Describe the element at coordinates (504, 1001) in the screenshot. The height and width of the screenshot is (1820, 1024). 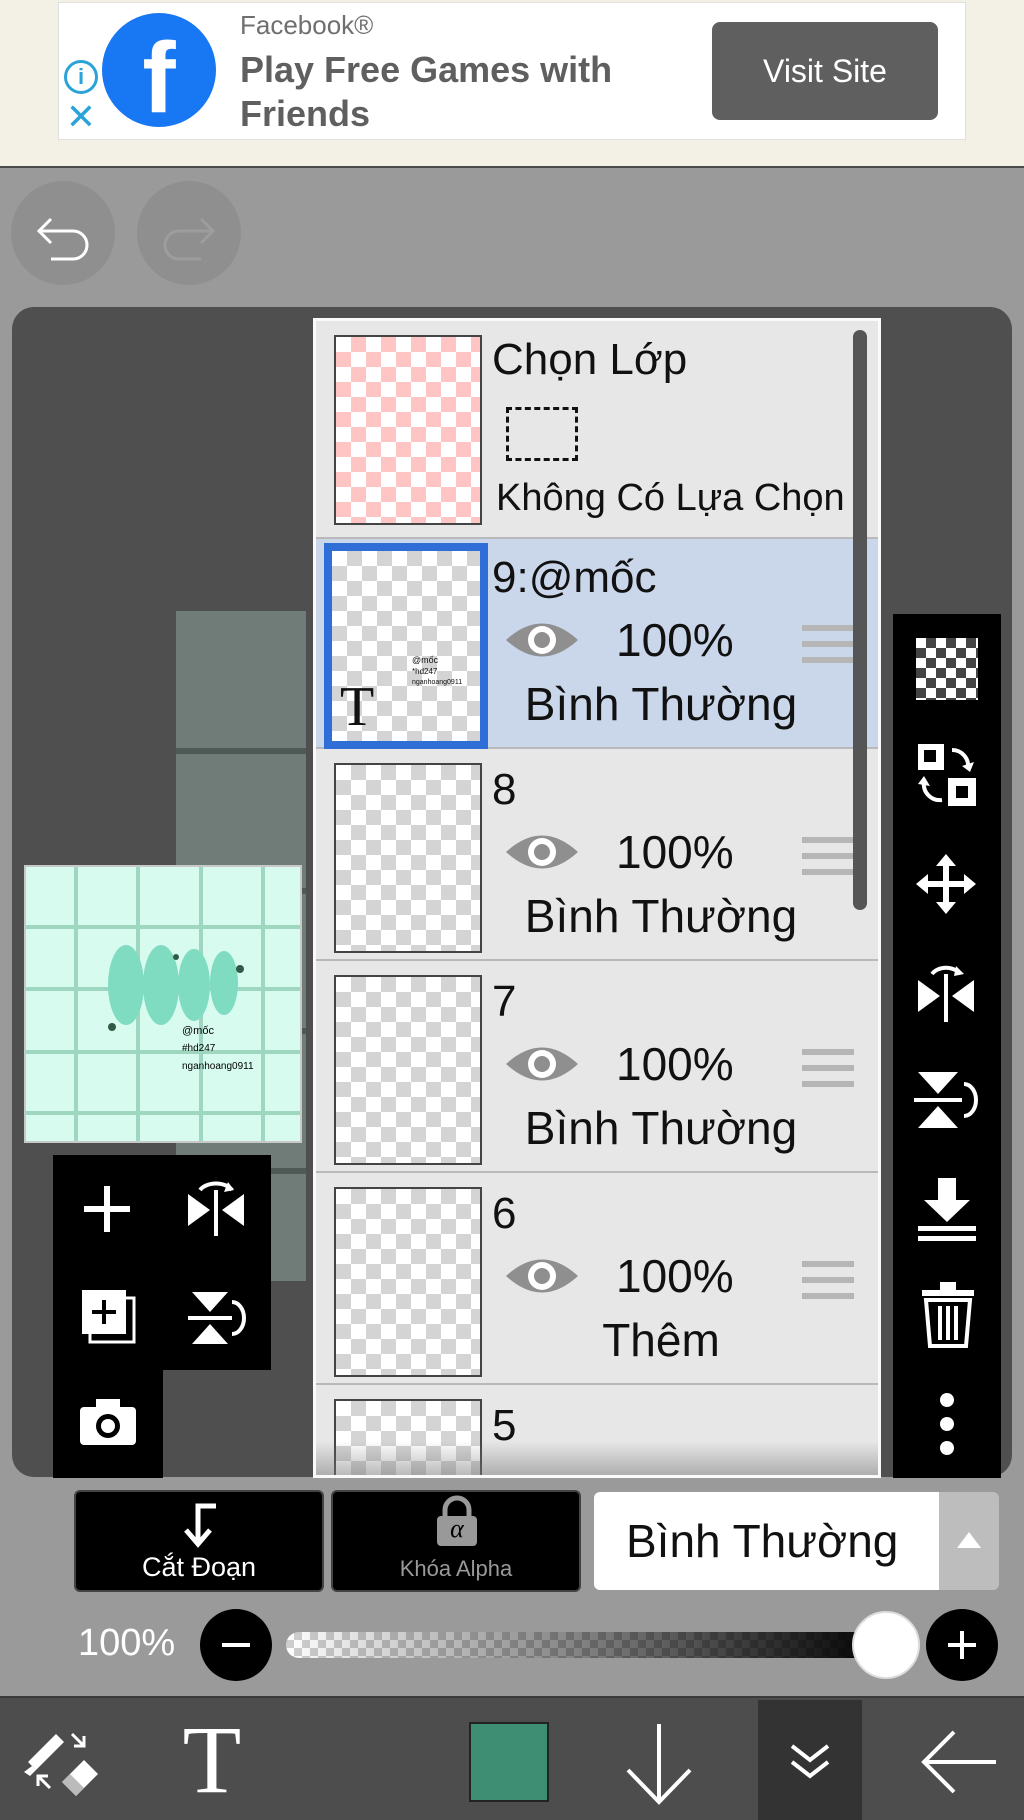
I see `layer-name: 7` at that location.